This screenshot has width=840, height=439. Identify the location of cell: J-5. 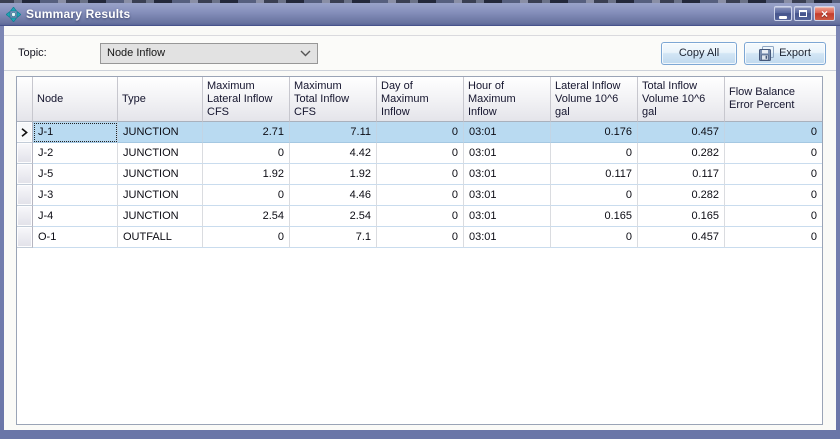
(75, 174).